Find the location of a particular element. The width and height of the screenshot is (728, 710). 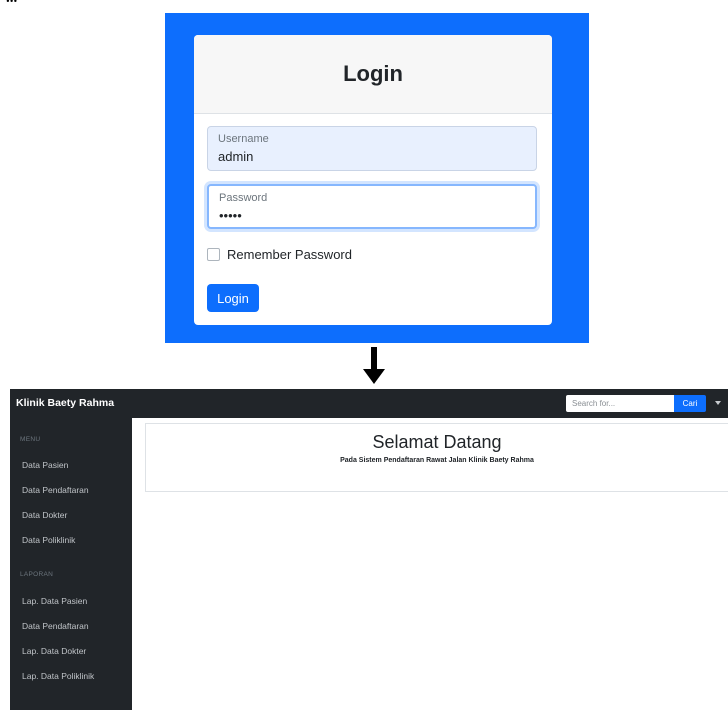

sidebar-item-lap-data-poliklinik: Lap. Data Poliklinik is located at coordinates (58, 676).